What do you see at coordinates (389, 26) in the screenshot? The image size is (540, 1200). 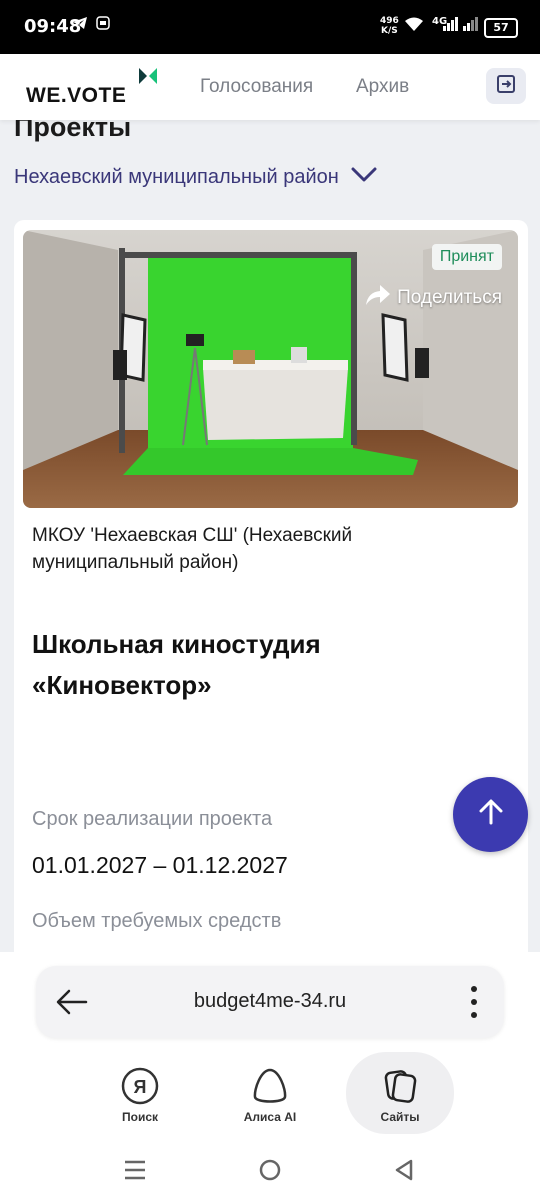 I see `network-speed: 496 K/S` at bounding box center [389, 26].